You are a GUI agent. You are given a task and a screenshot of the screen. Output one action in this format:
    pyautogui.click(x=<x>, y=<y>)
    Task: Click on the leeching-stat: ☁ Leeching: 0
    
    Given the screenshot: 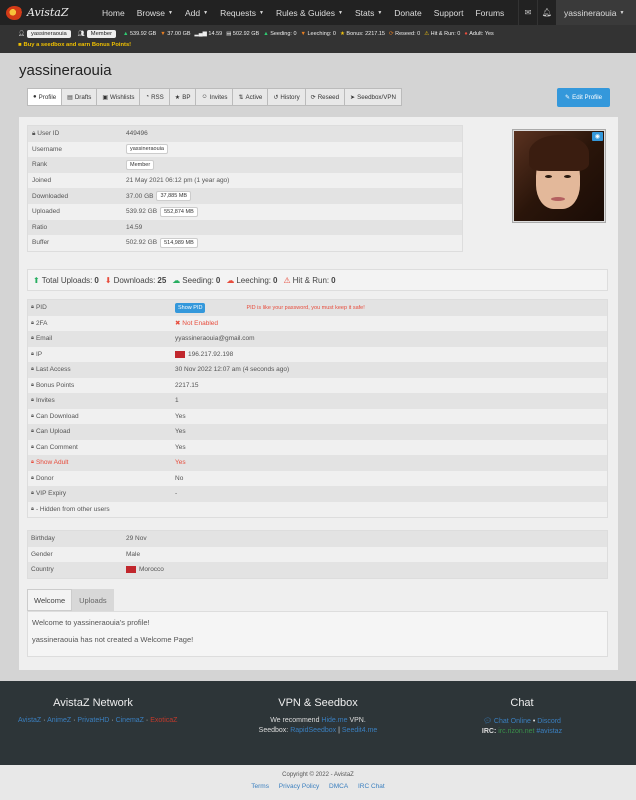 What is the action you would take?
    pyautogui.click(x=251, y=280)
    